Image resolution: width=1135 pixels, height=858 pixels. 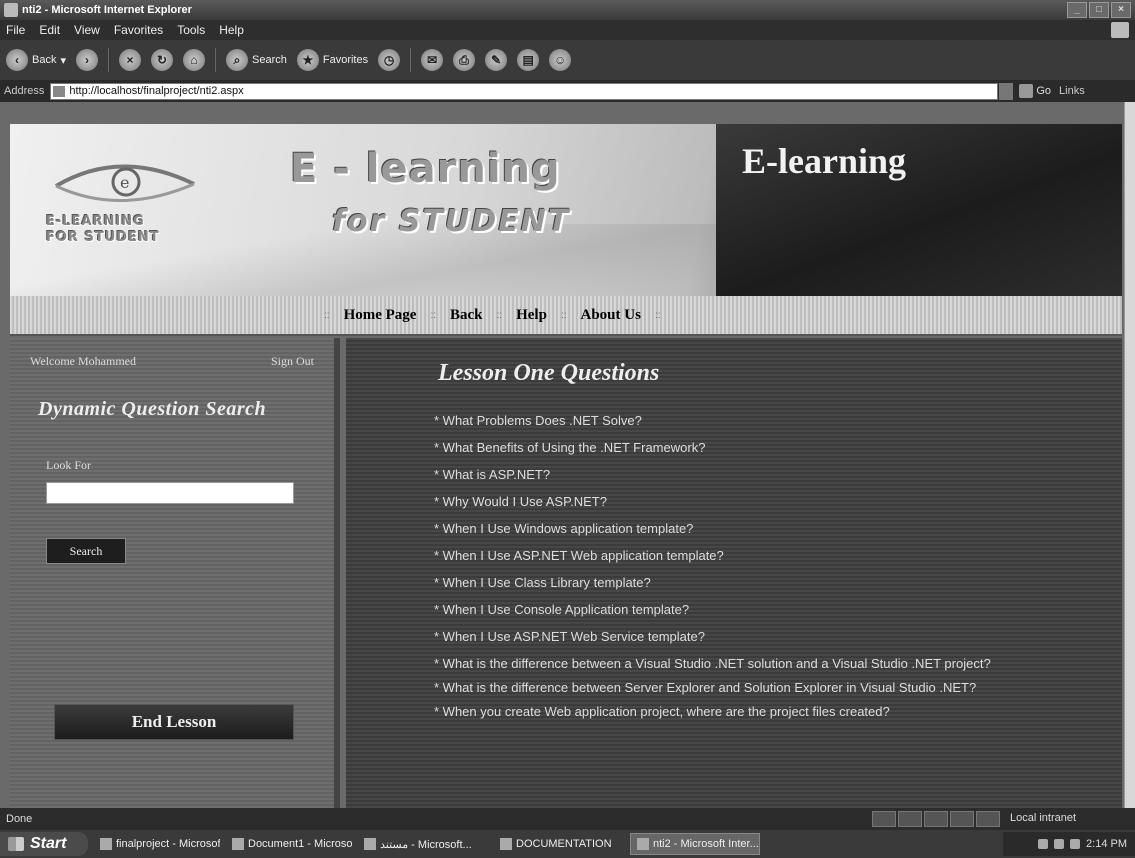 I want to click on question-link: When I Use ASP.NET Web Service template?, so click(x=734, y=637).